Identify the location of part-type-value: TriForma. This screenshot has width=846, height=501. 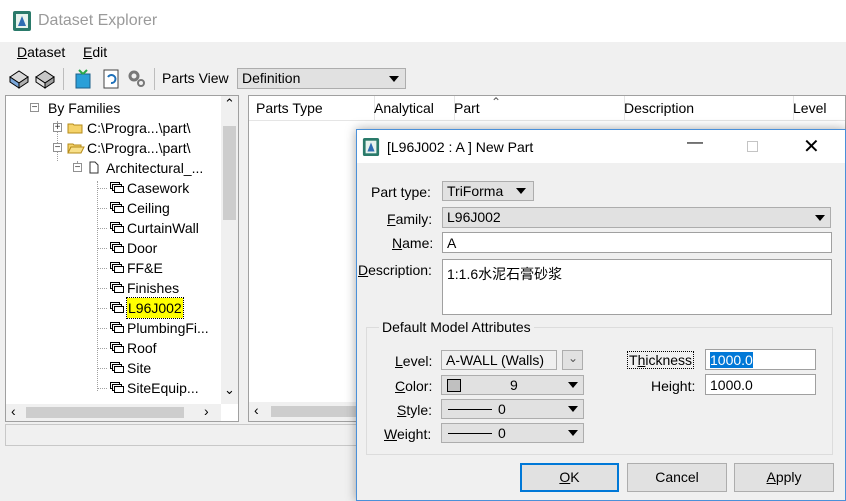
(475, 191).